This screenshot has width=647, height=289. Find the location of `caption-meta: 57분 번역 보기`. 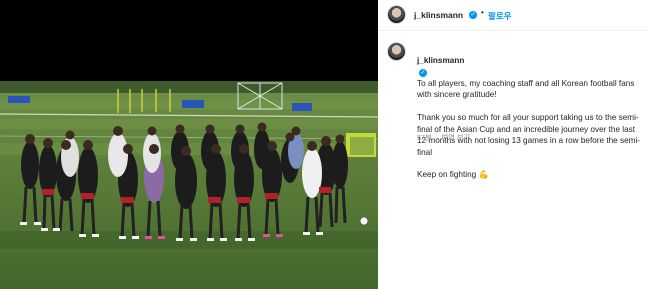

caption-meta: 57분 번역 보기 is located at coordinates (447, 138).